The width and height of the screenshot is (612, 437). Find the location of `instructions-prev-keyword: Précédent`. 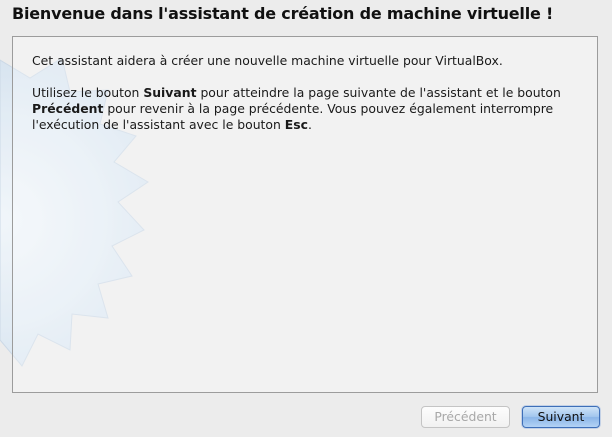

instructions-prev-keyword: Précédent is located at coordinates (68, 108).